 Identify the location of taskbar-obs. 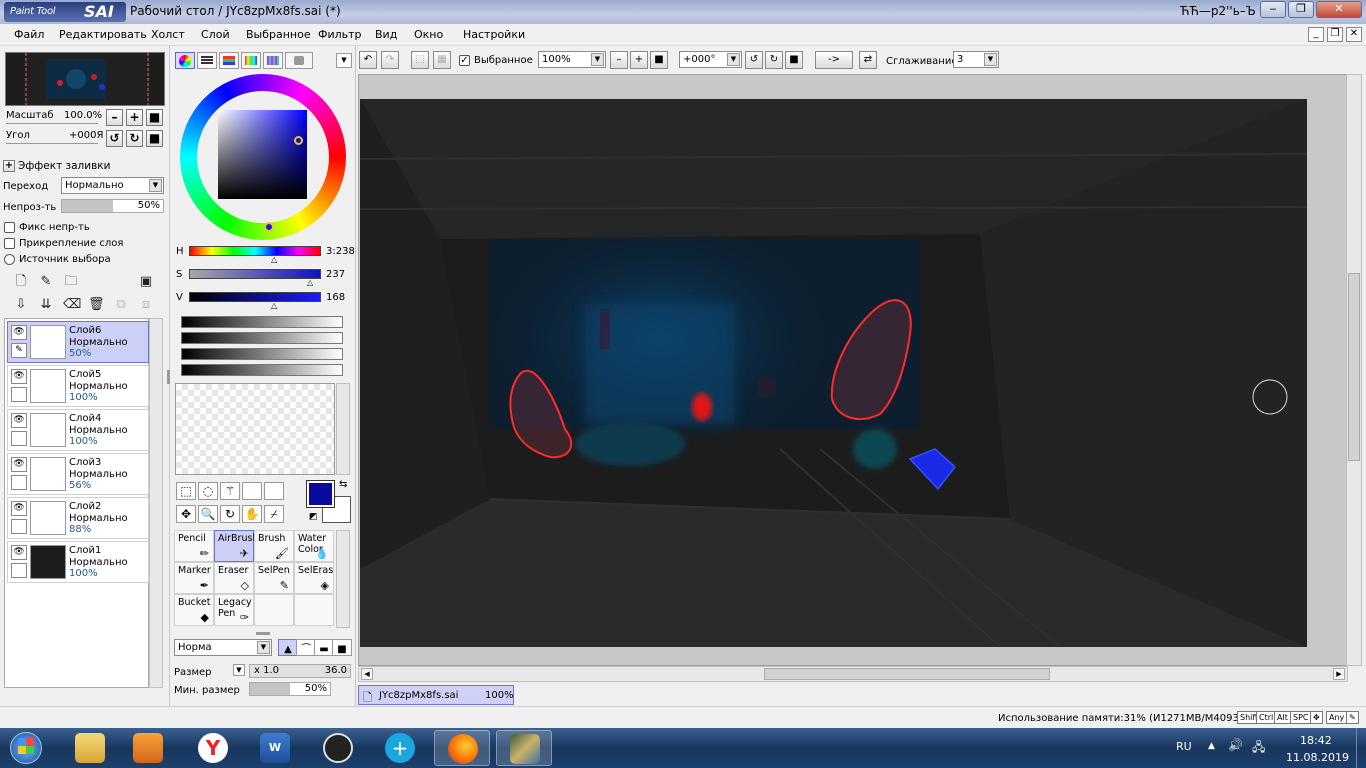
(338, 748).